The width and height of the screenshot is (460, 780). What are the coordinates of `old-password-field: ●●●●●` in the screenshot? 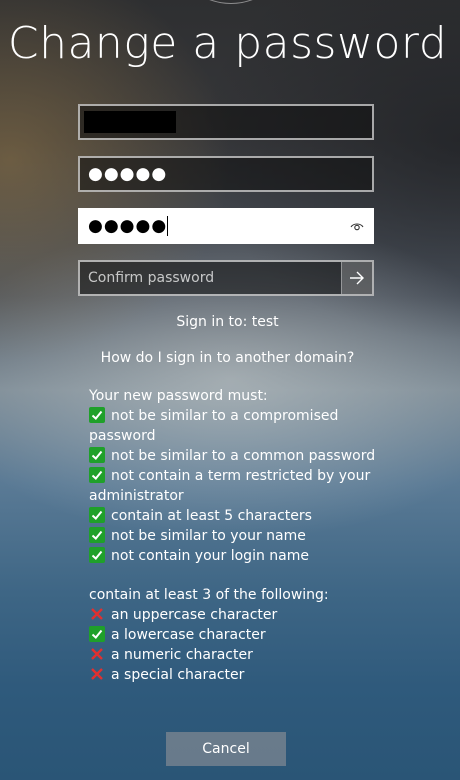 It's located at (226, 174).